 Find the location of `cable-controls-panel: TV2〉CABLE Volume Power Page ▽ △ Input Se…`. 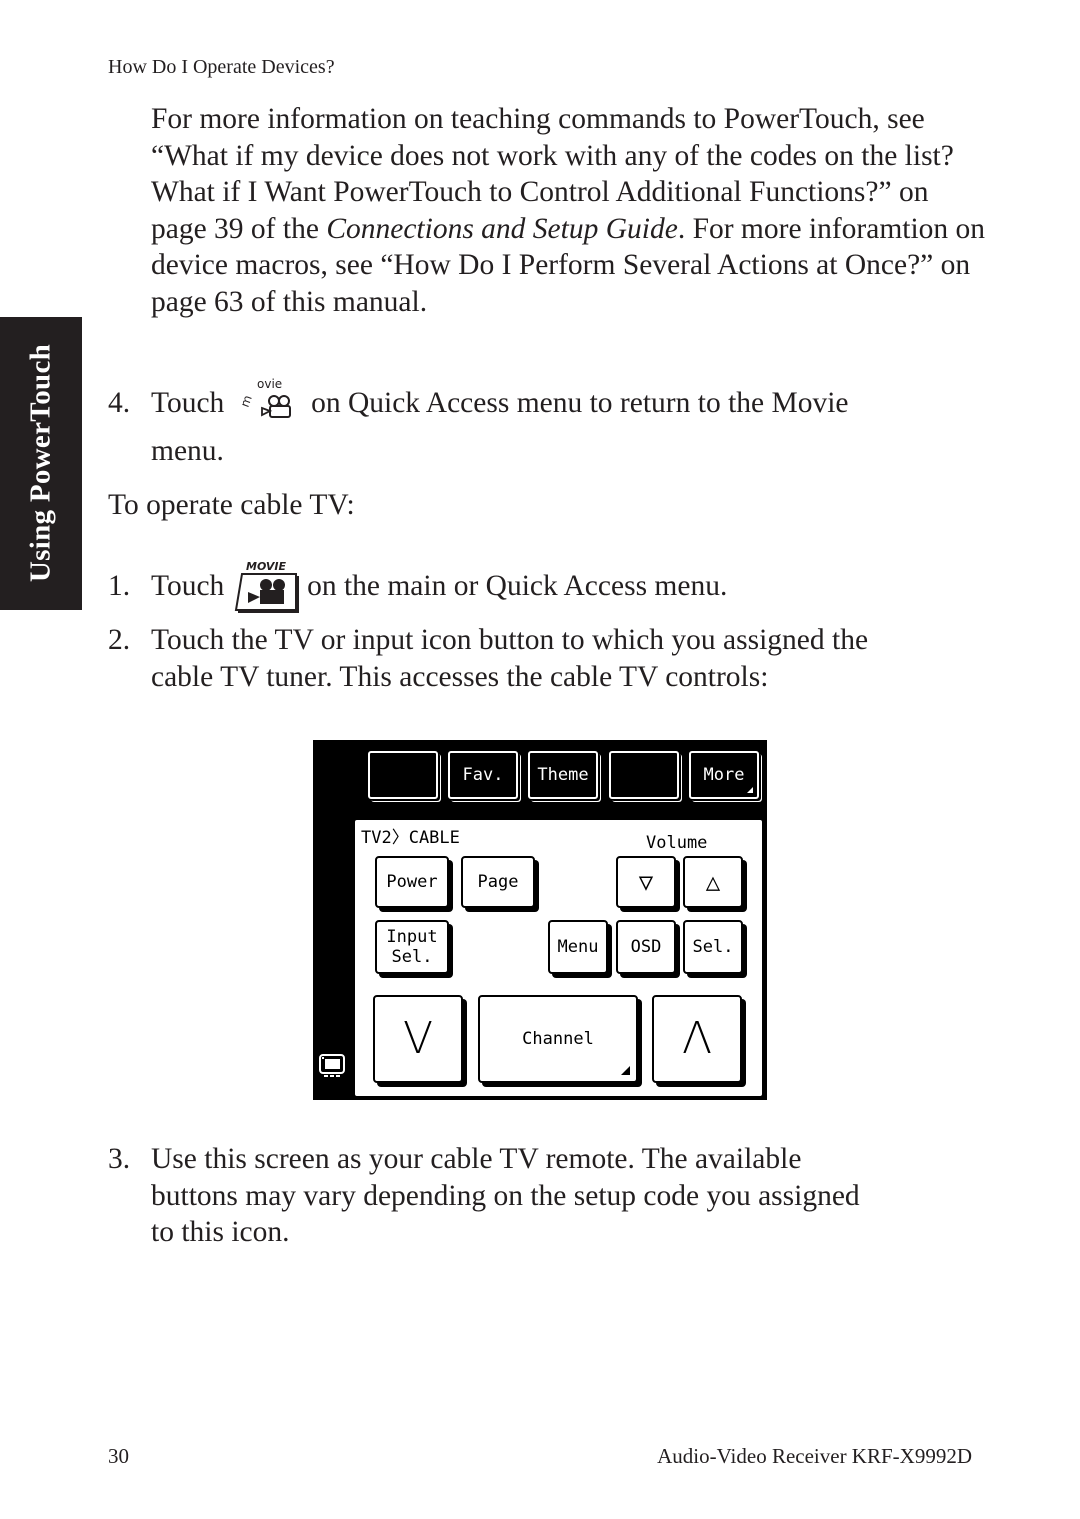

cable-controls-panel: TV2〉CABLE Volume Power Page ▽ △ Input Se… is located at coordinates (558, 958).